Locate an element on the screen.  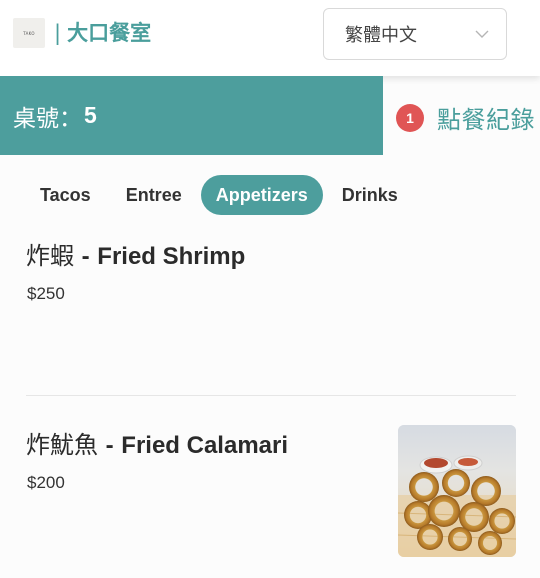
language-select: 繁體中文 is located at coordinates (415, 34).